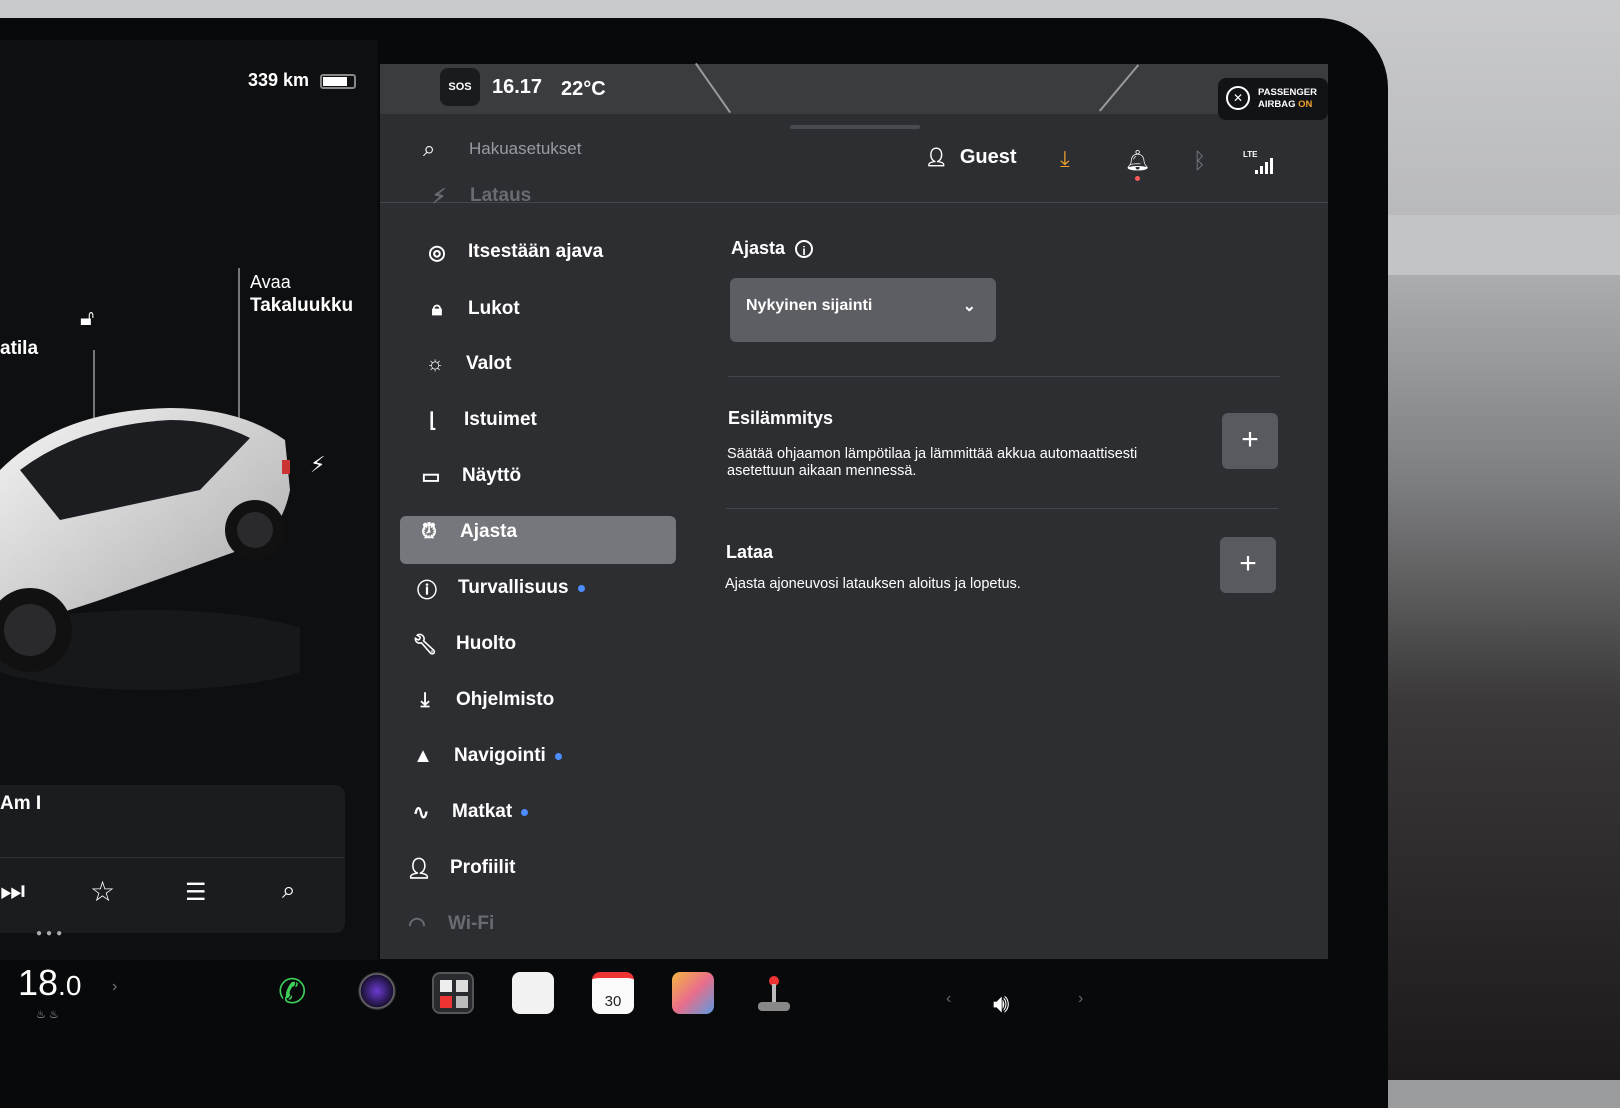 This screenshot has width=1620, height=1108. Describe the element at coordinates (437, 308) in the screenshot. I see `lock-icon: 🔒︎` at that location.